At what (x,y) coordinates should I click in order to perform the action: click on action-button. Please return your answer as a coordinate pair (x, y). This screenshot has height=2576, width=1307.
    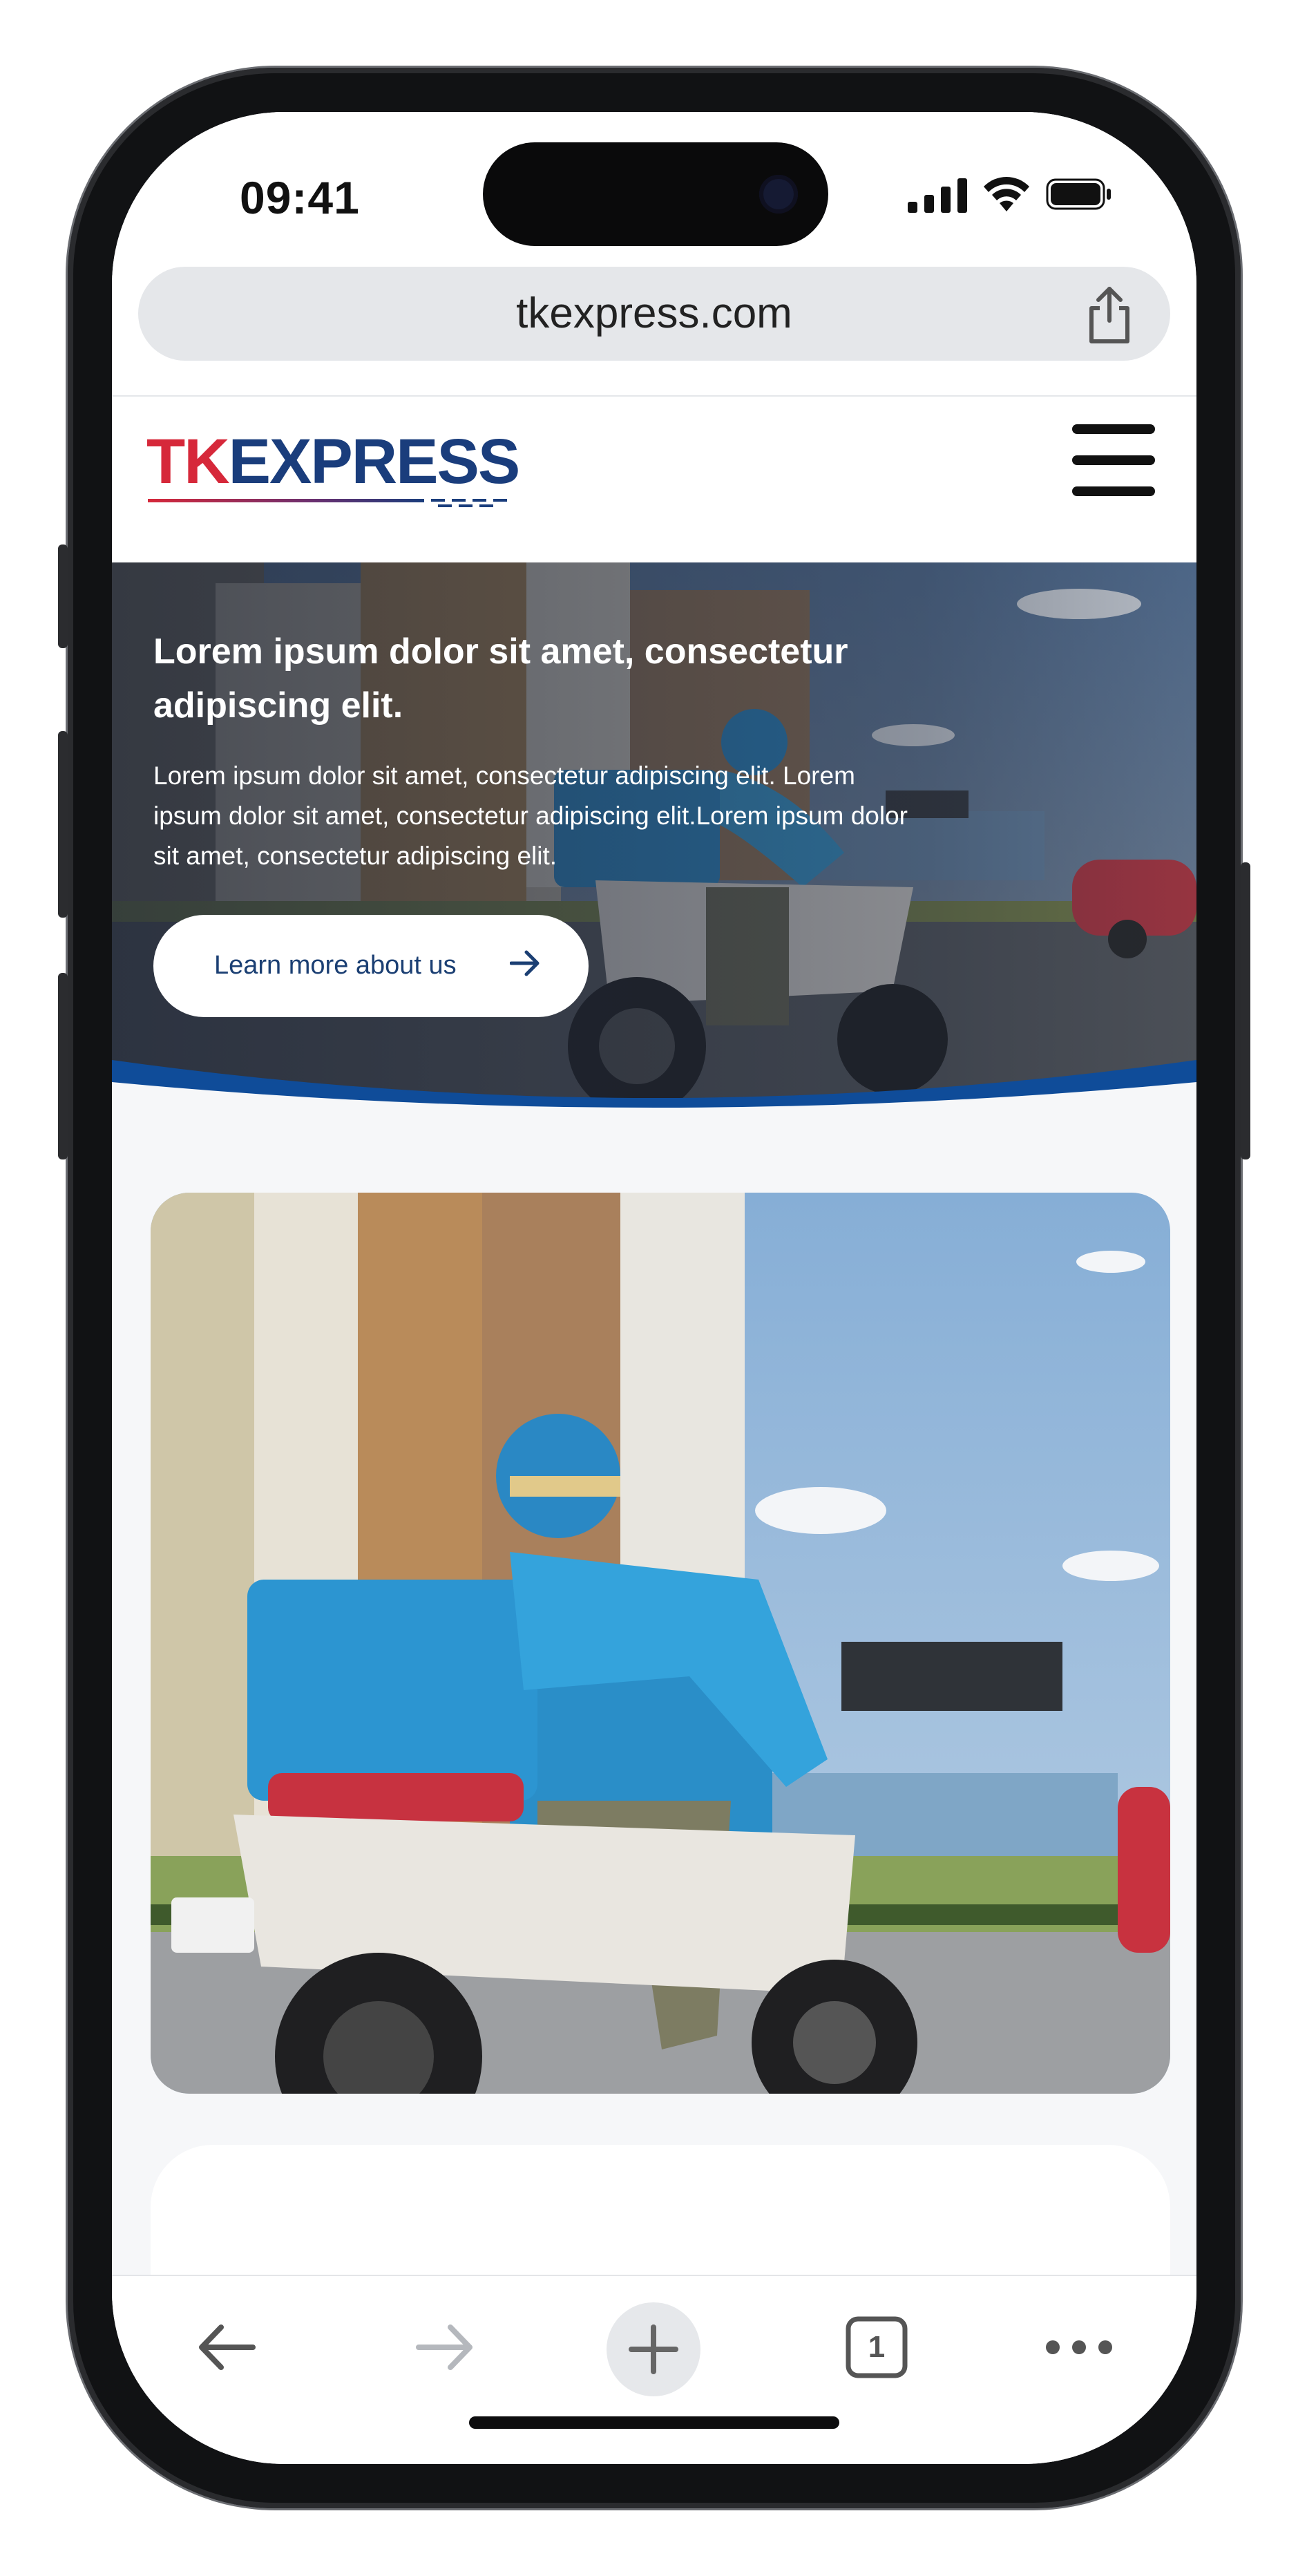
    Looking at the image, I should click on (63, 596).